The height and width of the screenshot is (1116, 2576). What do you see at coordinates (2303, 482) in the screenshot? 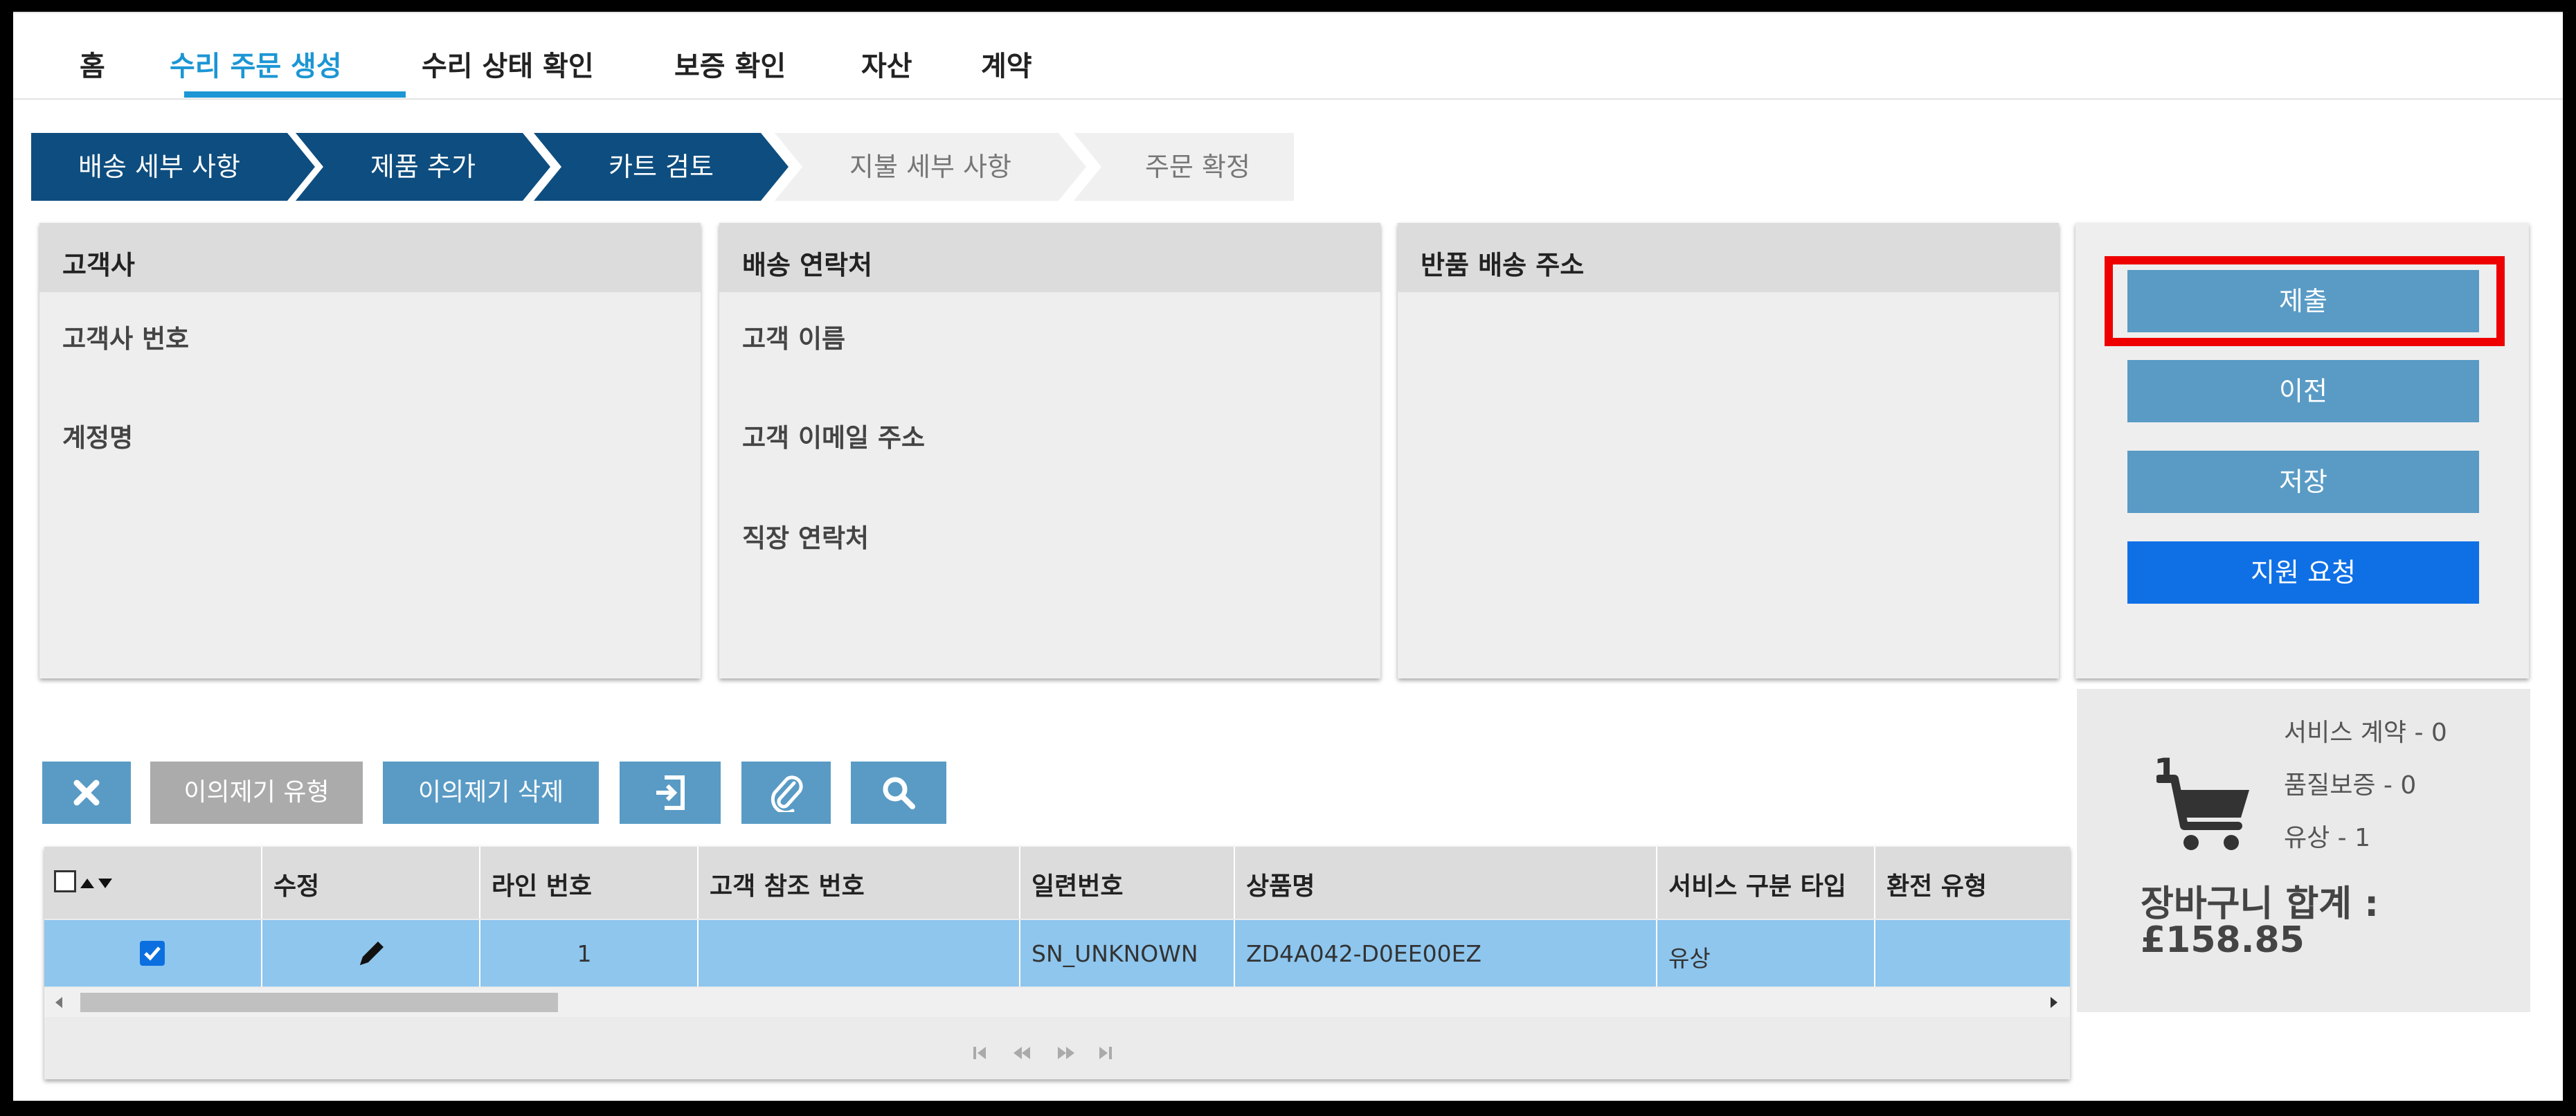
I see `save-button: 저장` at bounding box center [2303, 482].